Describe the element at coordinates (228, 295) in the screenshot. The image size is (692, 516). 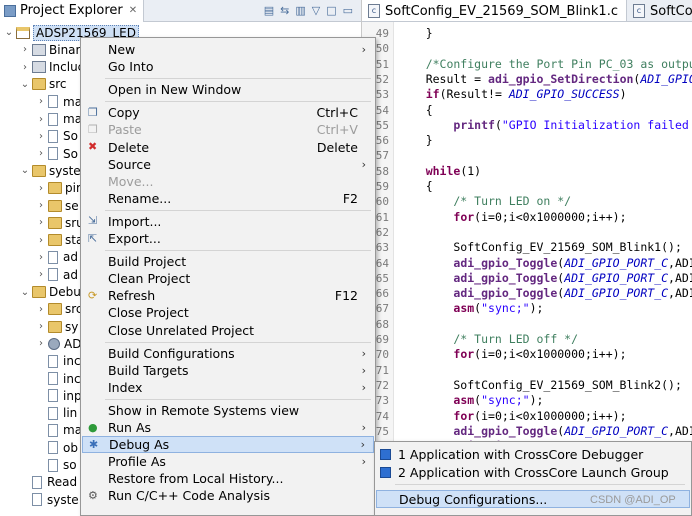
I see `menu-item-refresh: ⟳ Refresh F12` at that location.